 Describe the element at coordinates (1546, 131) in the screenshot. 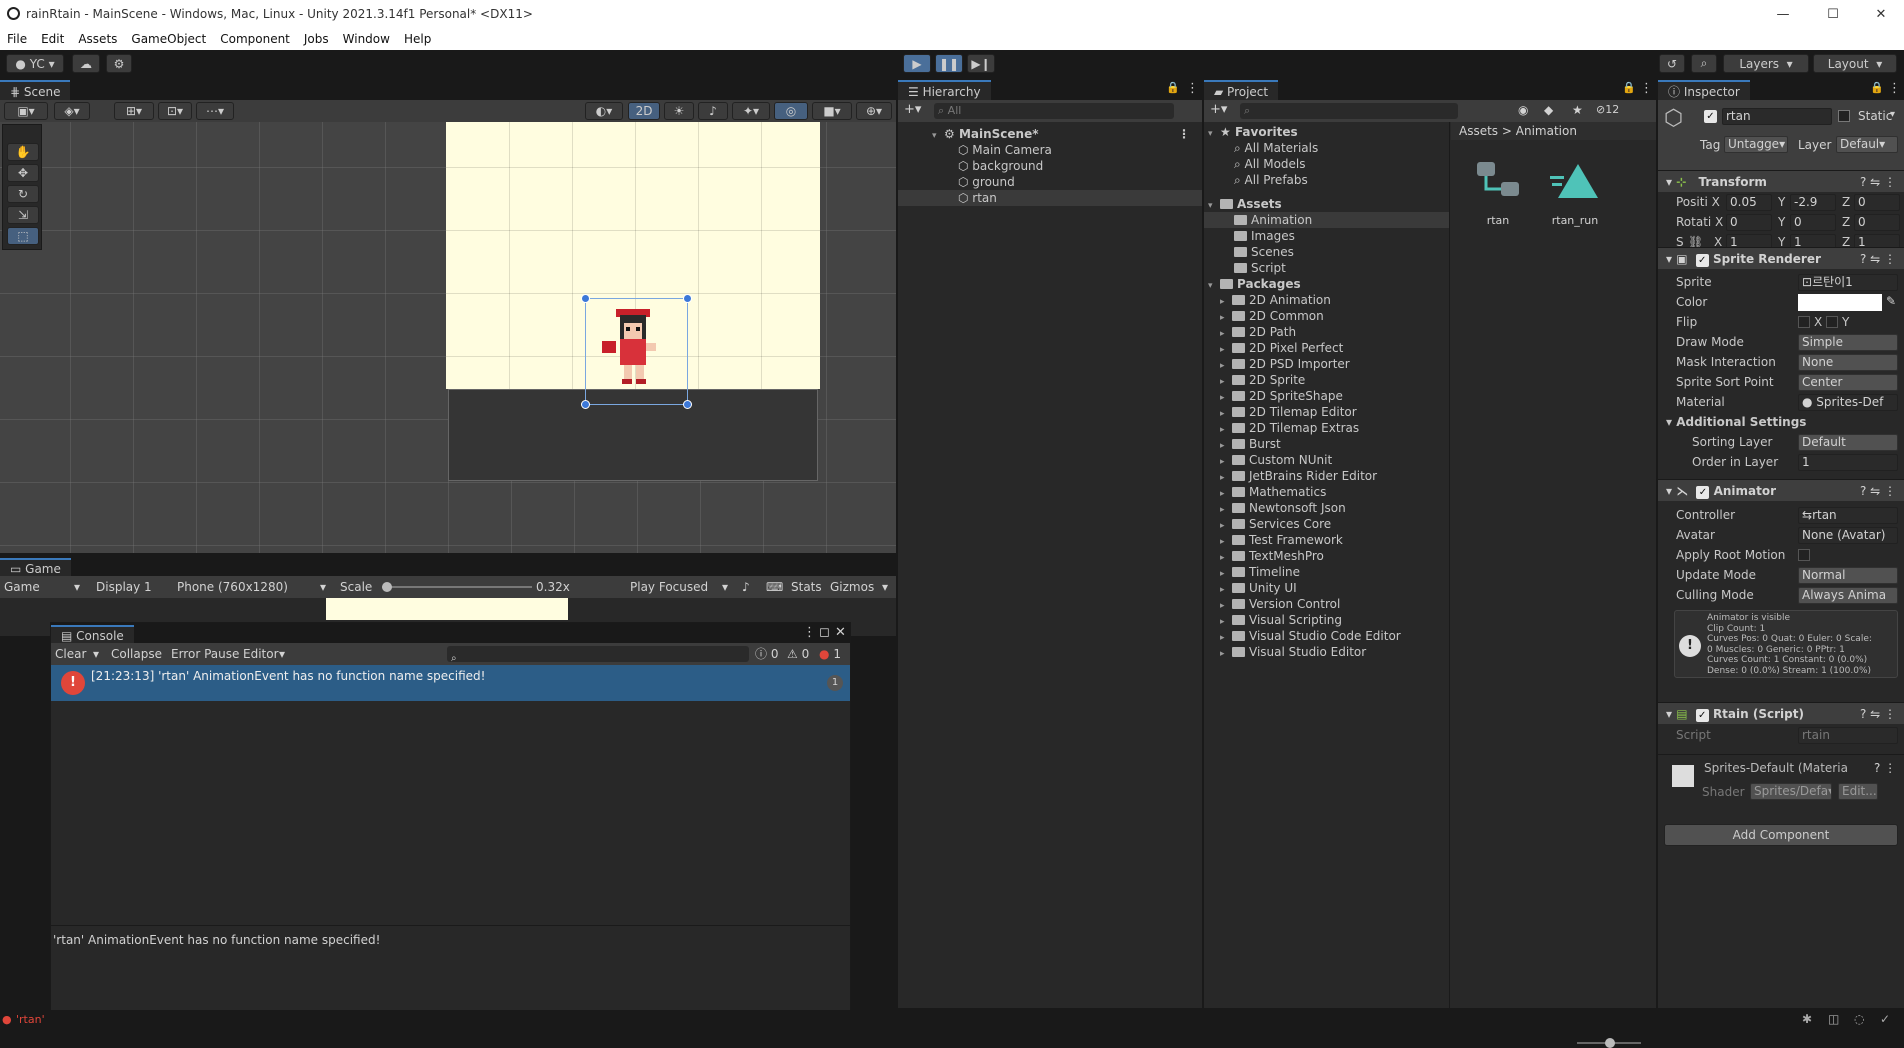

I see `breadcrumb-current: Animation` at that location.